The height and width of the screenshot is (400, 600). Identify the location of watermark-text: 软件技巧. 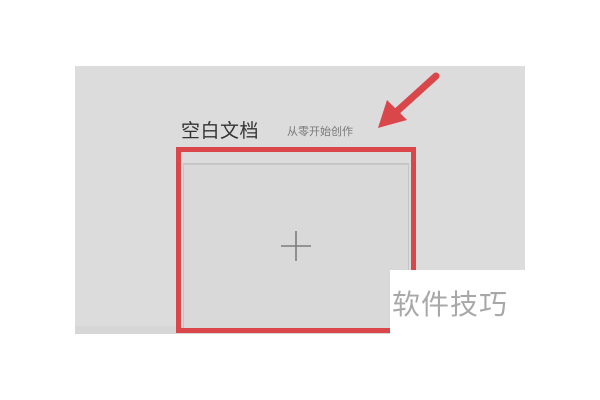
(450, 304).